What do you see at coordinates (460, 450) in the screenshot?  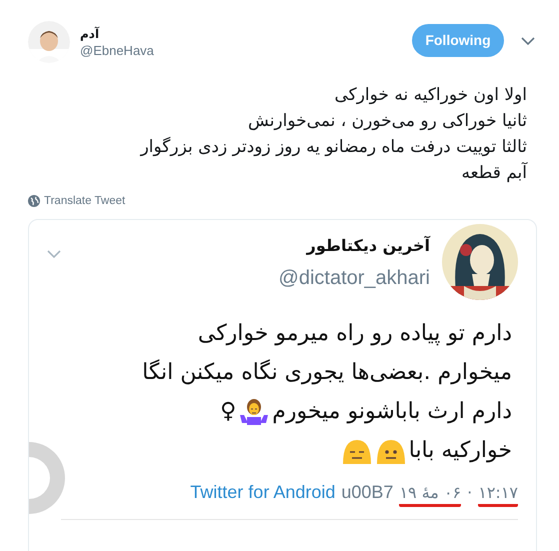 I see `tweet-text: خوارکیه بابا` at bounding box center [460, 450].